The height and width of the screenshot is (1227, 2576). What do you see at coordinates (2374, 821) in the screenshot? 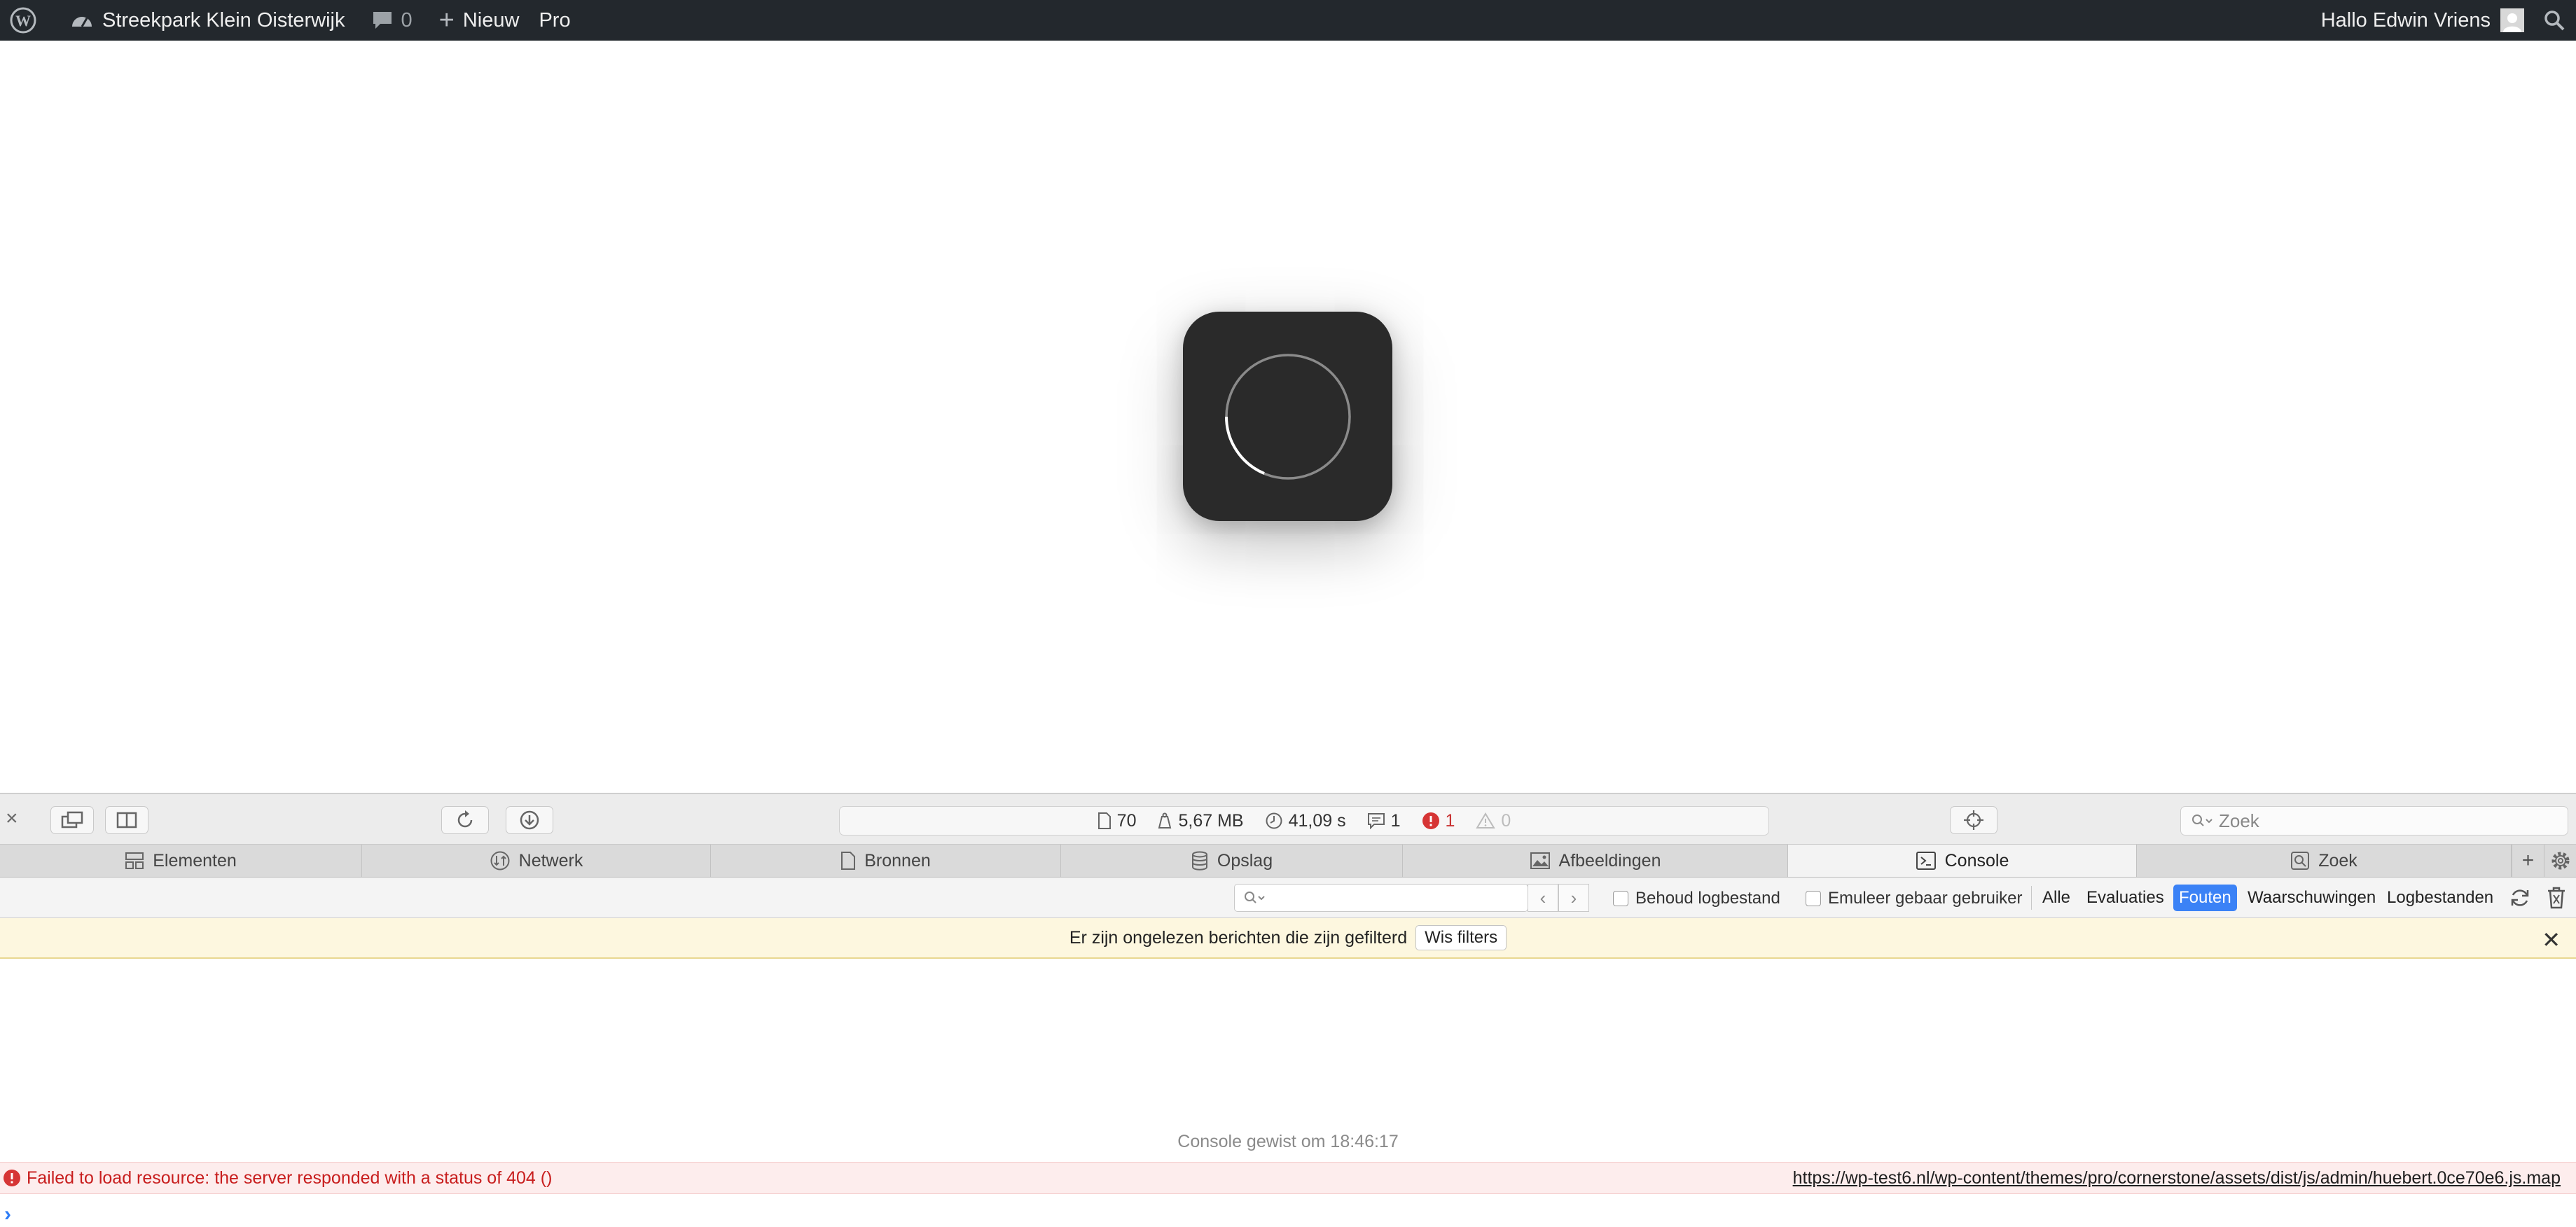
I see `devtools-search-input: Zoek` at bounding box center [2374, 821].